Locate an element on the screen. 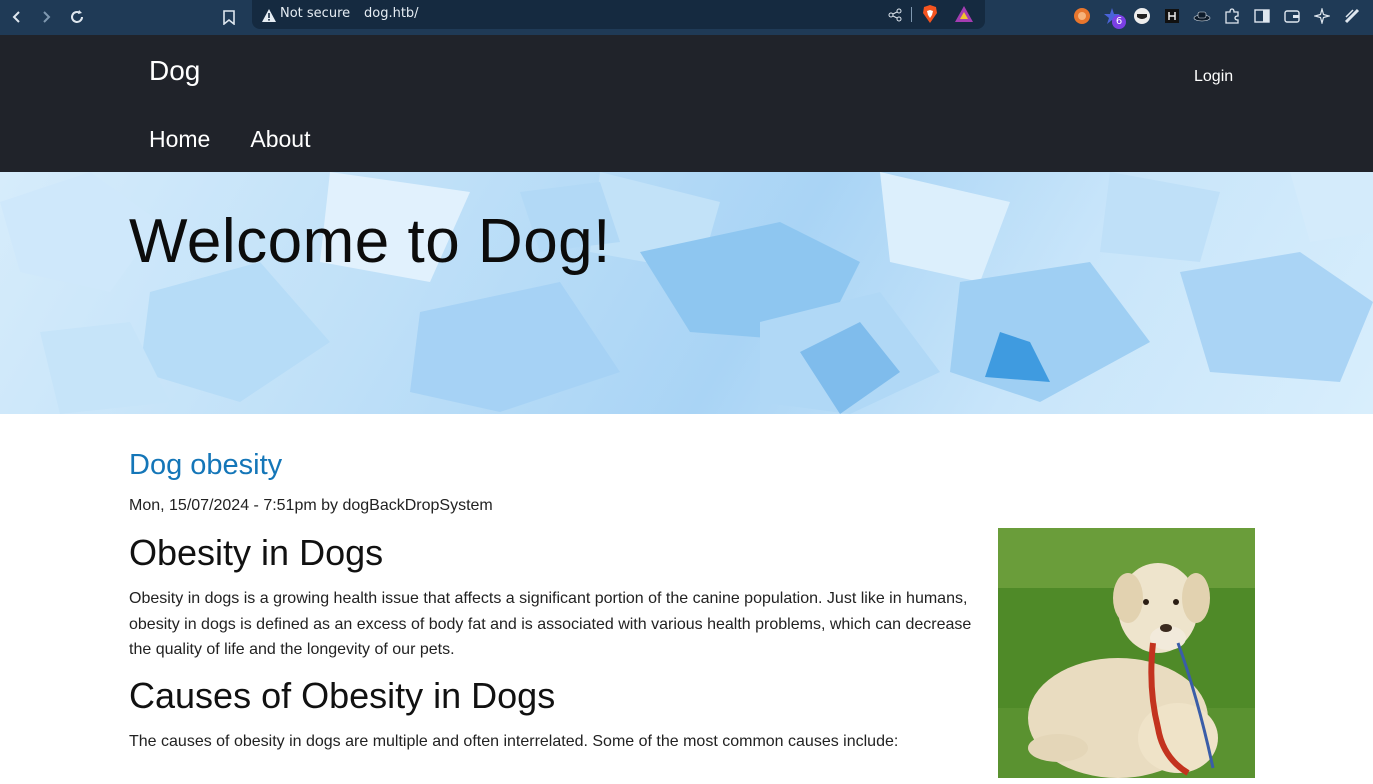 The width and height of the screenshot is (1373, 784). login-link: Login is located at coordinates (1213, 77).